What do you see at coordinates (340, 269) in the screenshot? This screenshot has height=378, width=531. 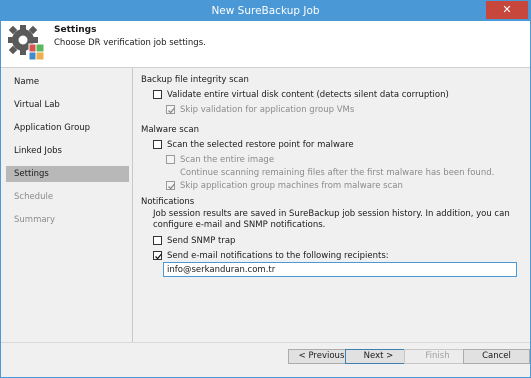 I see `email-recipients-input` at bounding box center [340, 269].